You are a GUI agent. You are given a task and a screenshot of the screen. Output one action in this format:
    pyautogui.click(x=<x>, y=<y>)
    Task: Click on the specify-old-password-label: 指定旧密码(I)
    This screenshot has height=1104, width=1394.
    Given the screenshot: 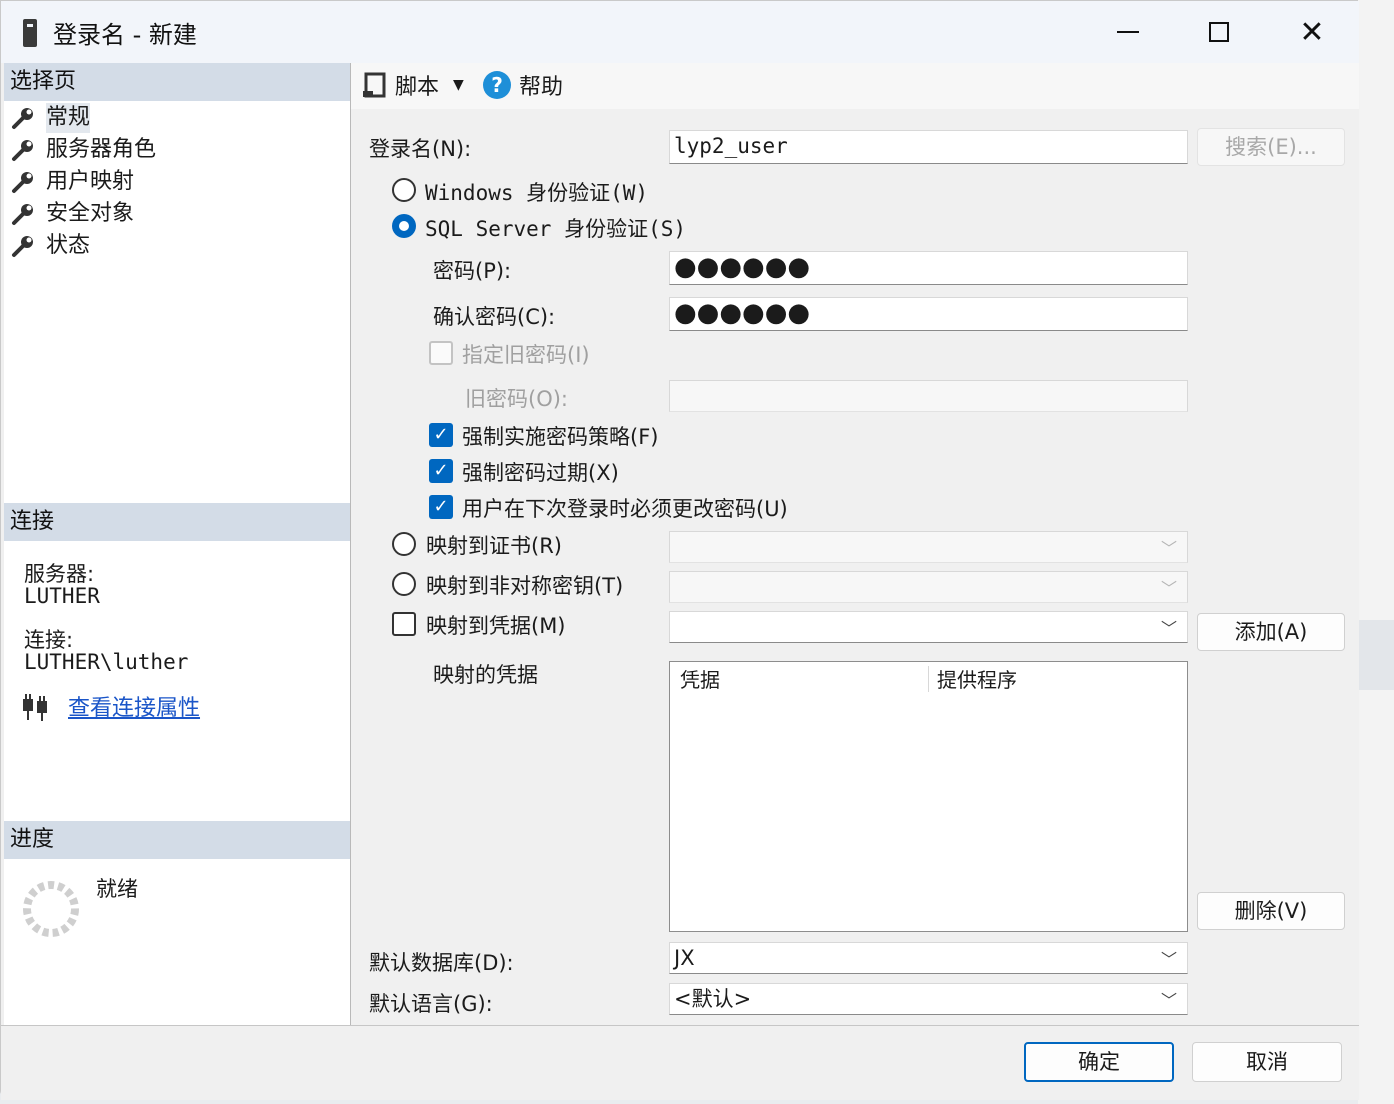 What is the action you would take?
    pyautogui.click(x=526, y=355)
    